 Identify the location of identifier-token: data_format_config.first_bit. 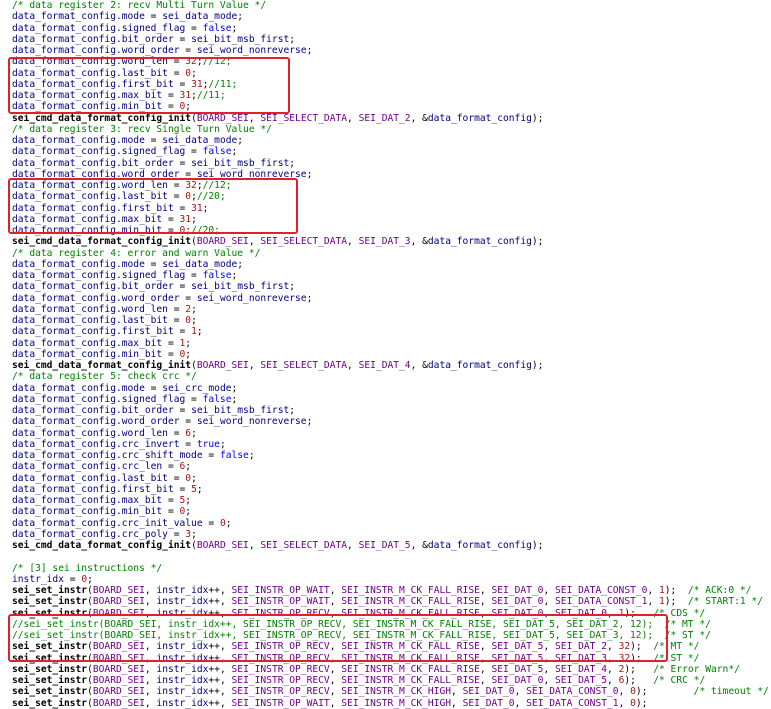
(93, 84).